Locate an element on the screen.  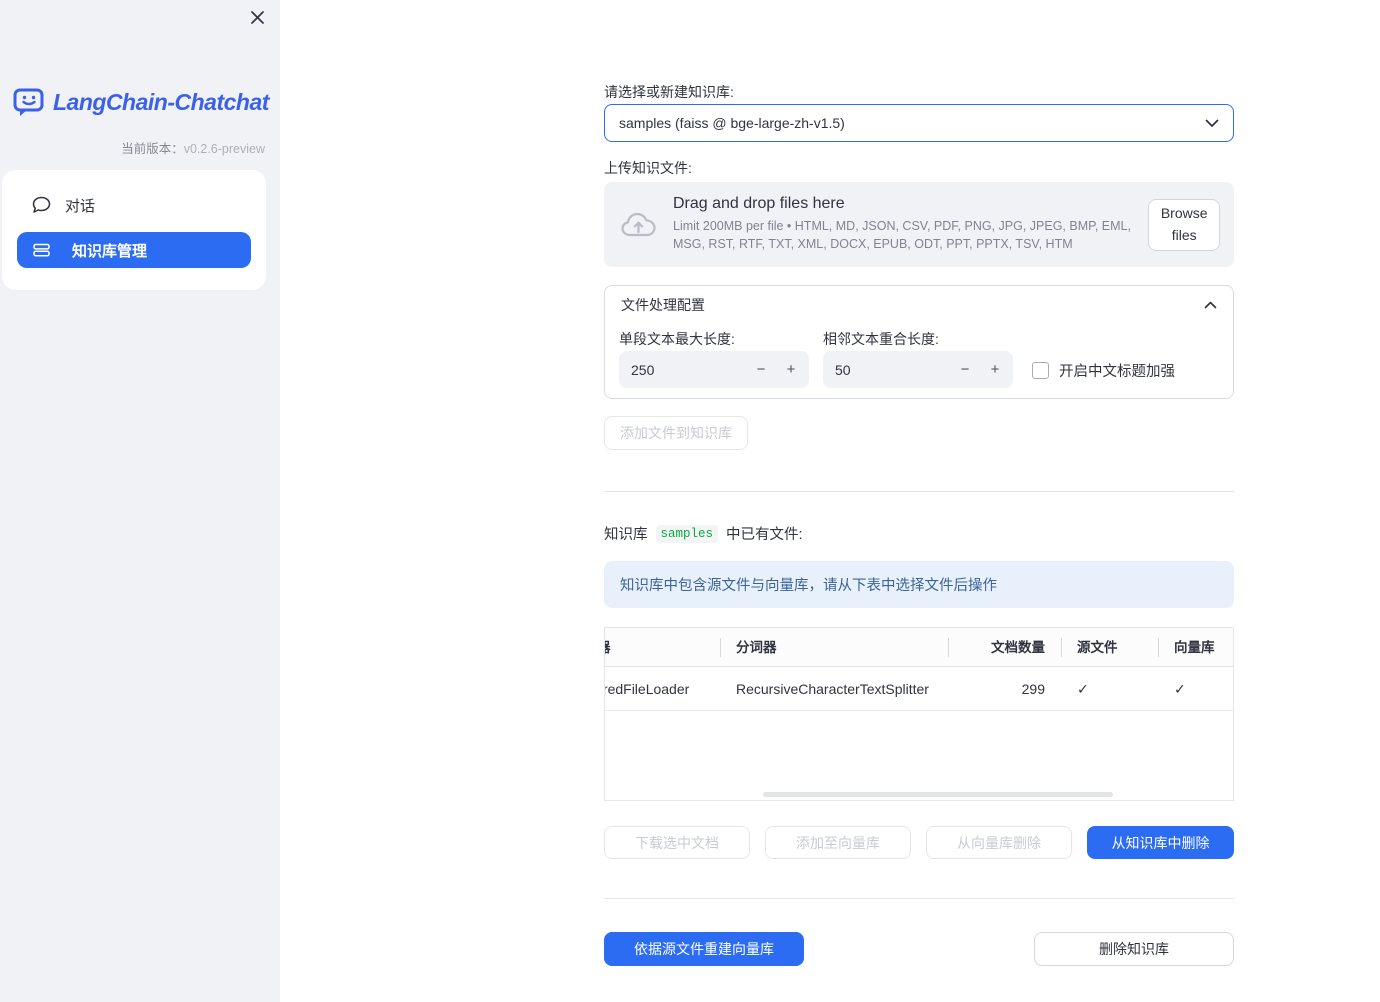
chat-bubble-icon is located at coordinates (41, 205).